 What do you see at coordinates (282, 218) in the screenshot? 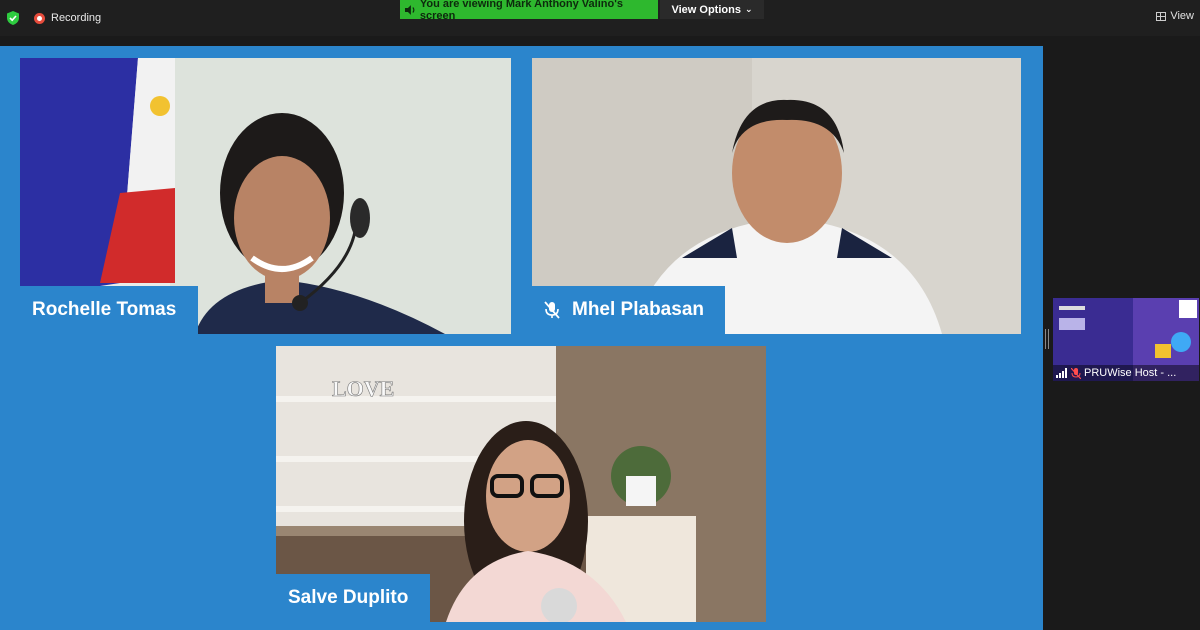
I see `person-face` at bounding box center [282, 218].